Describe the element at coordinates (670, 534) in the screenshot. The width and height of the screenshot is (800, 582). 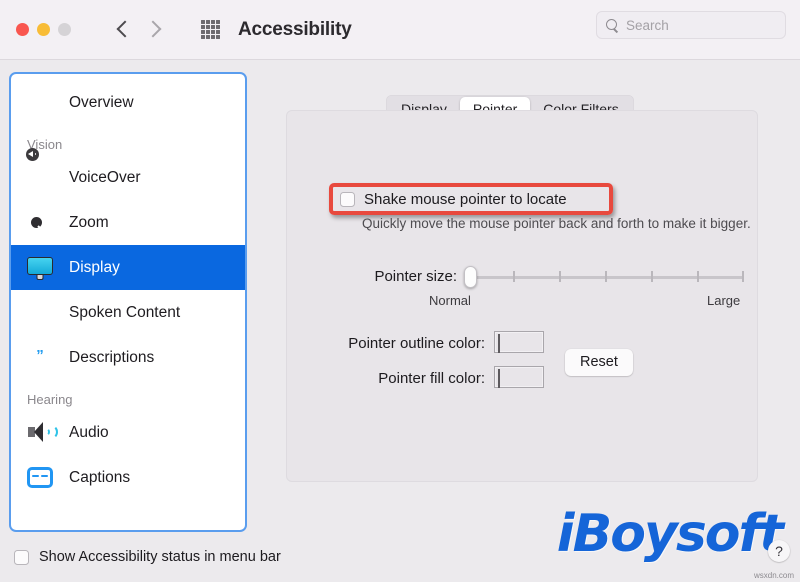
I see `watermark-brand: iBoysoft` at that location.